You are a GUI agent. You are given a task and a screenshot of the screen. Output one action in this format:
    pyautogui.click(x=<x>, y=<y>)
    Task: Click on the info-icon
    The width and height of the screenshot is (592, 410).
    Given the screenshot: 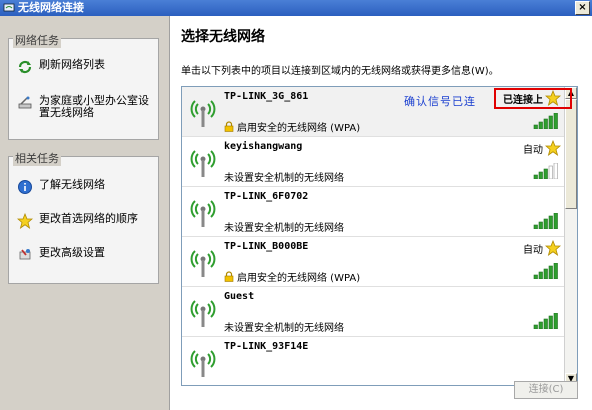 What is the action you would take?
    pyautogui.click(x=25, y=187)
    